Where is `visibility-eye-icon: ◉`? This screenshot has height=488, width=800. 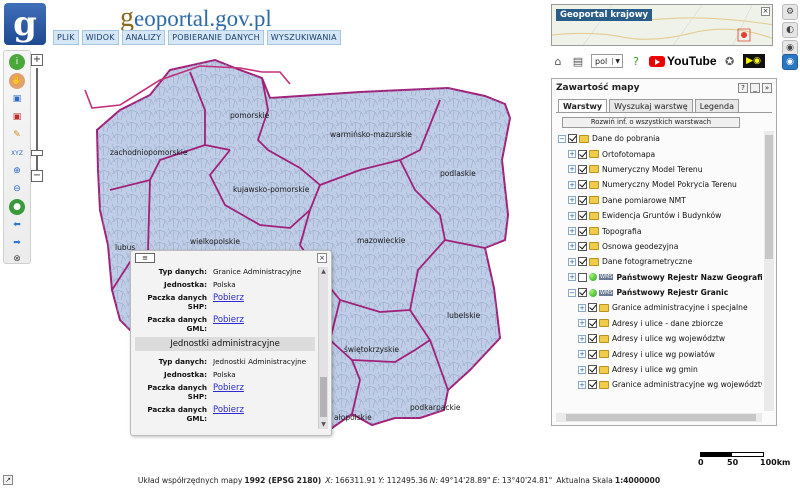 visibility-eye-icon: ◉ is located at coordinates (790, 62).